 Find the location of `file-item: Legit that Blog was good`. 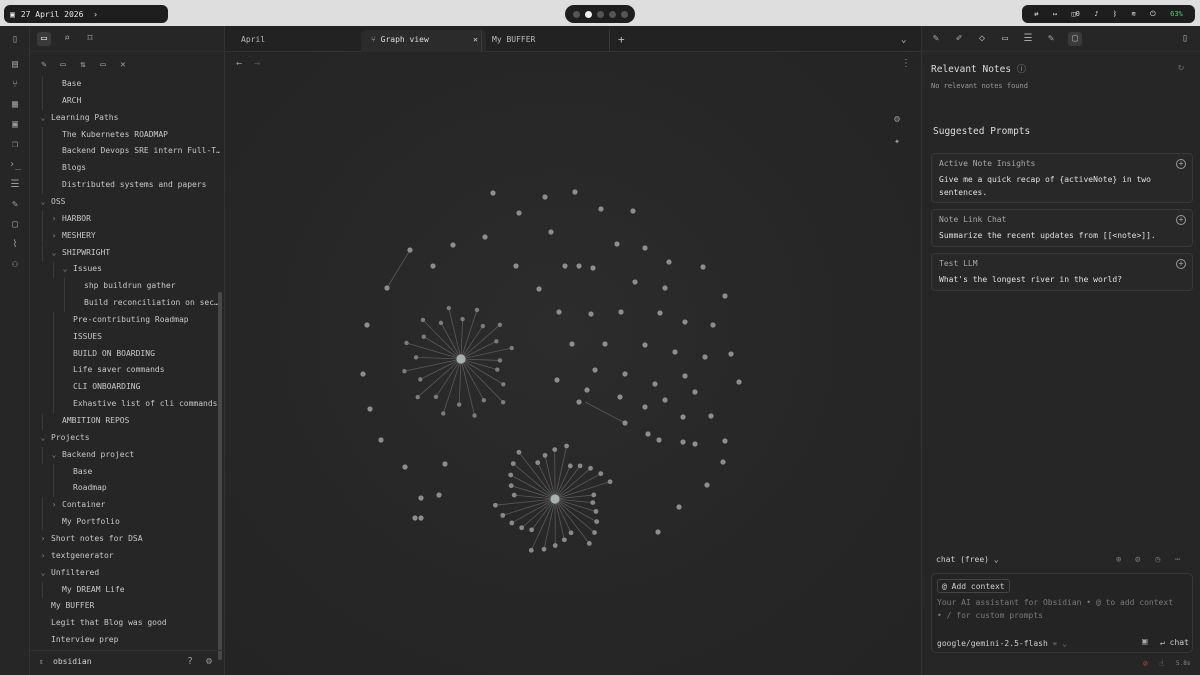

file-item: Legit that Blog was good is located at coordinates (109, 623).